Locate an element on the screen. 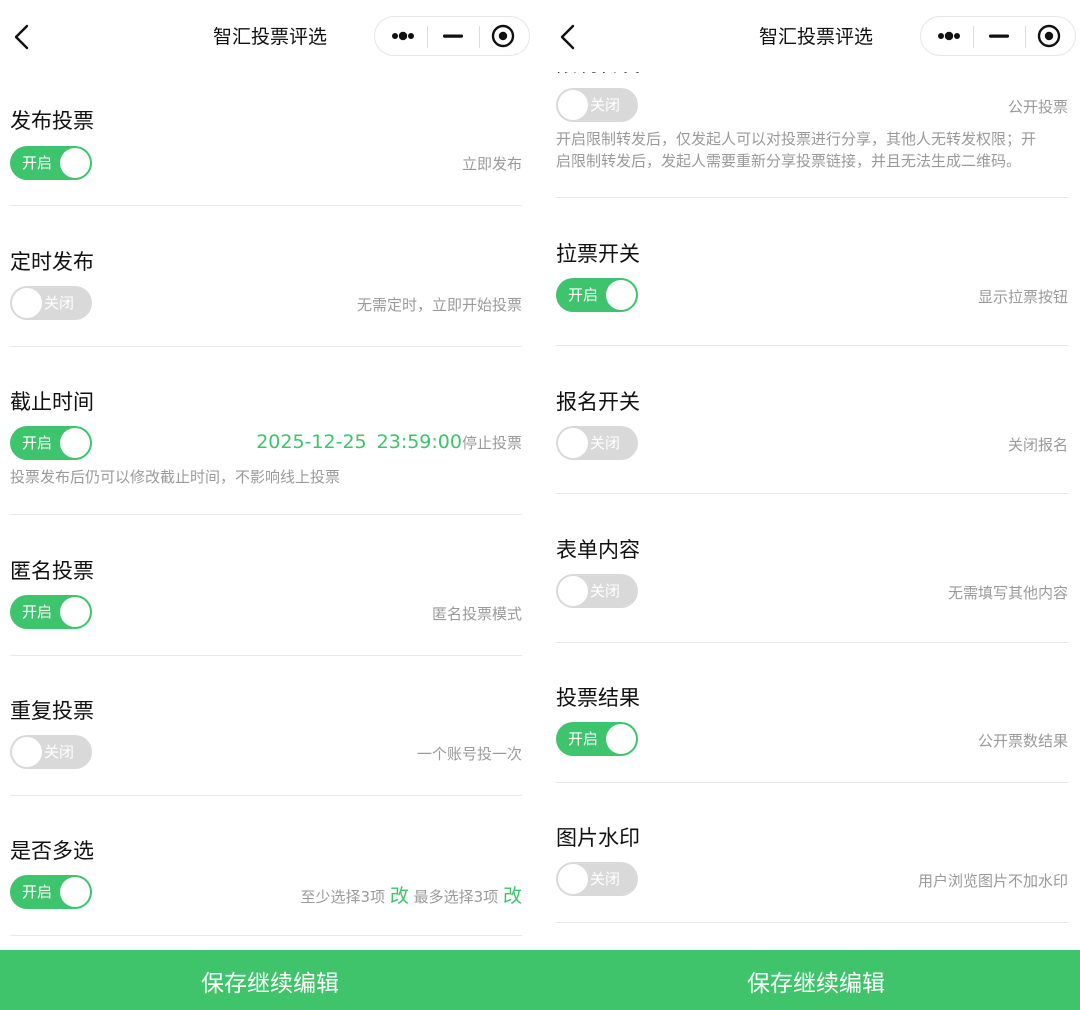  setting-title: 表单内容 is located at coordinates (598, 550).